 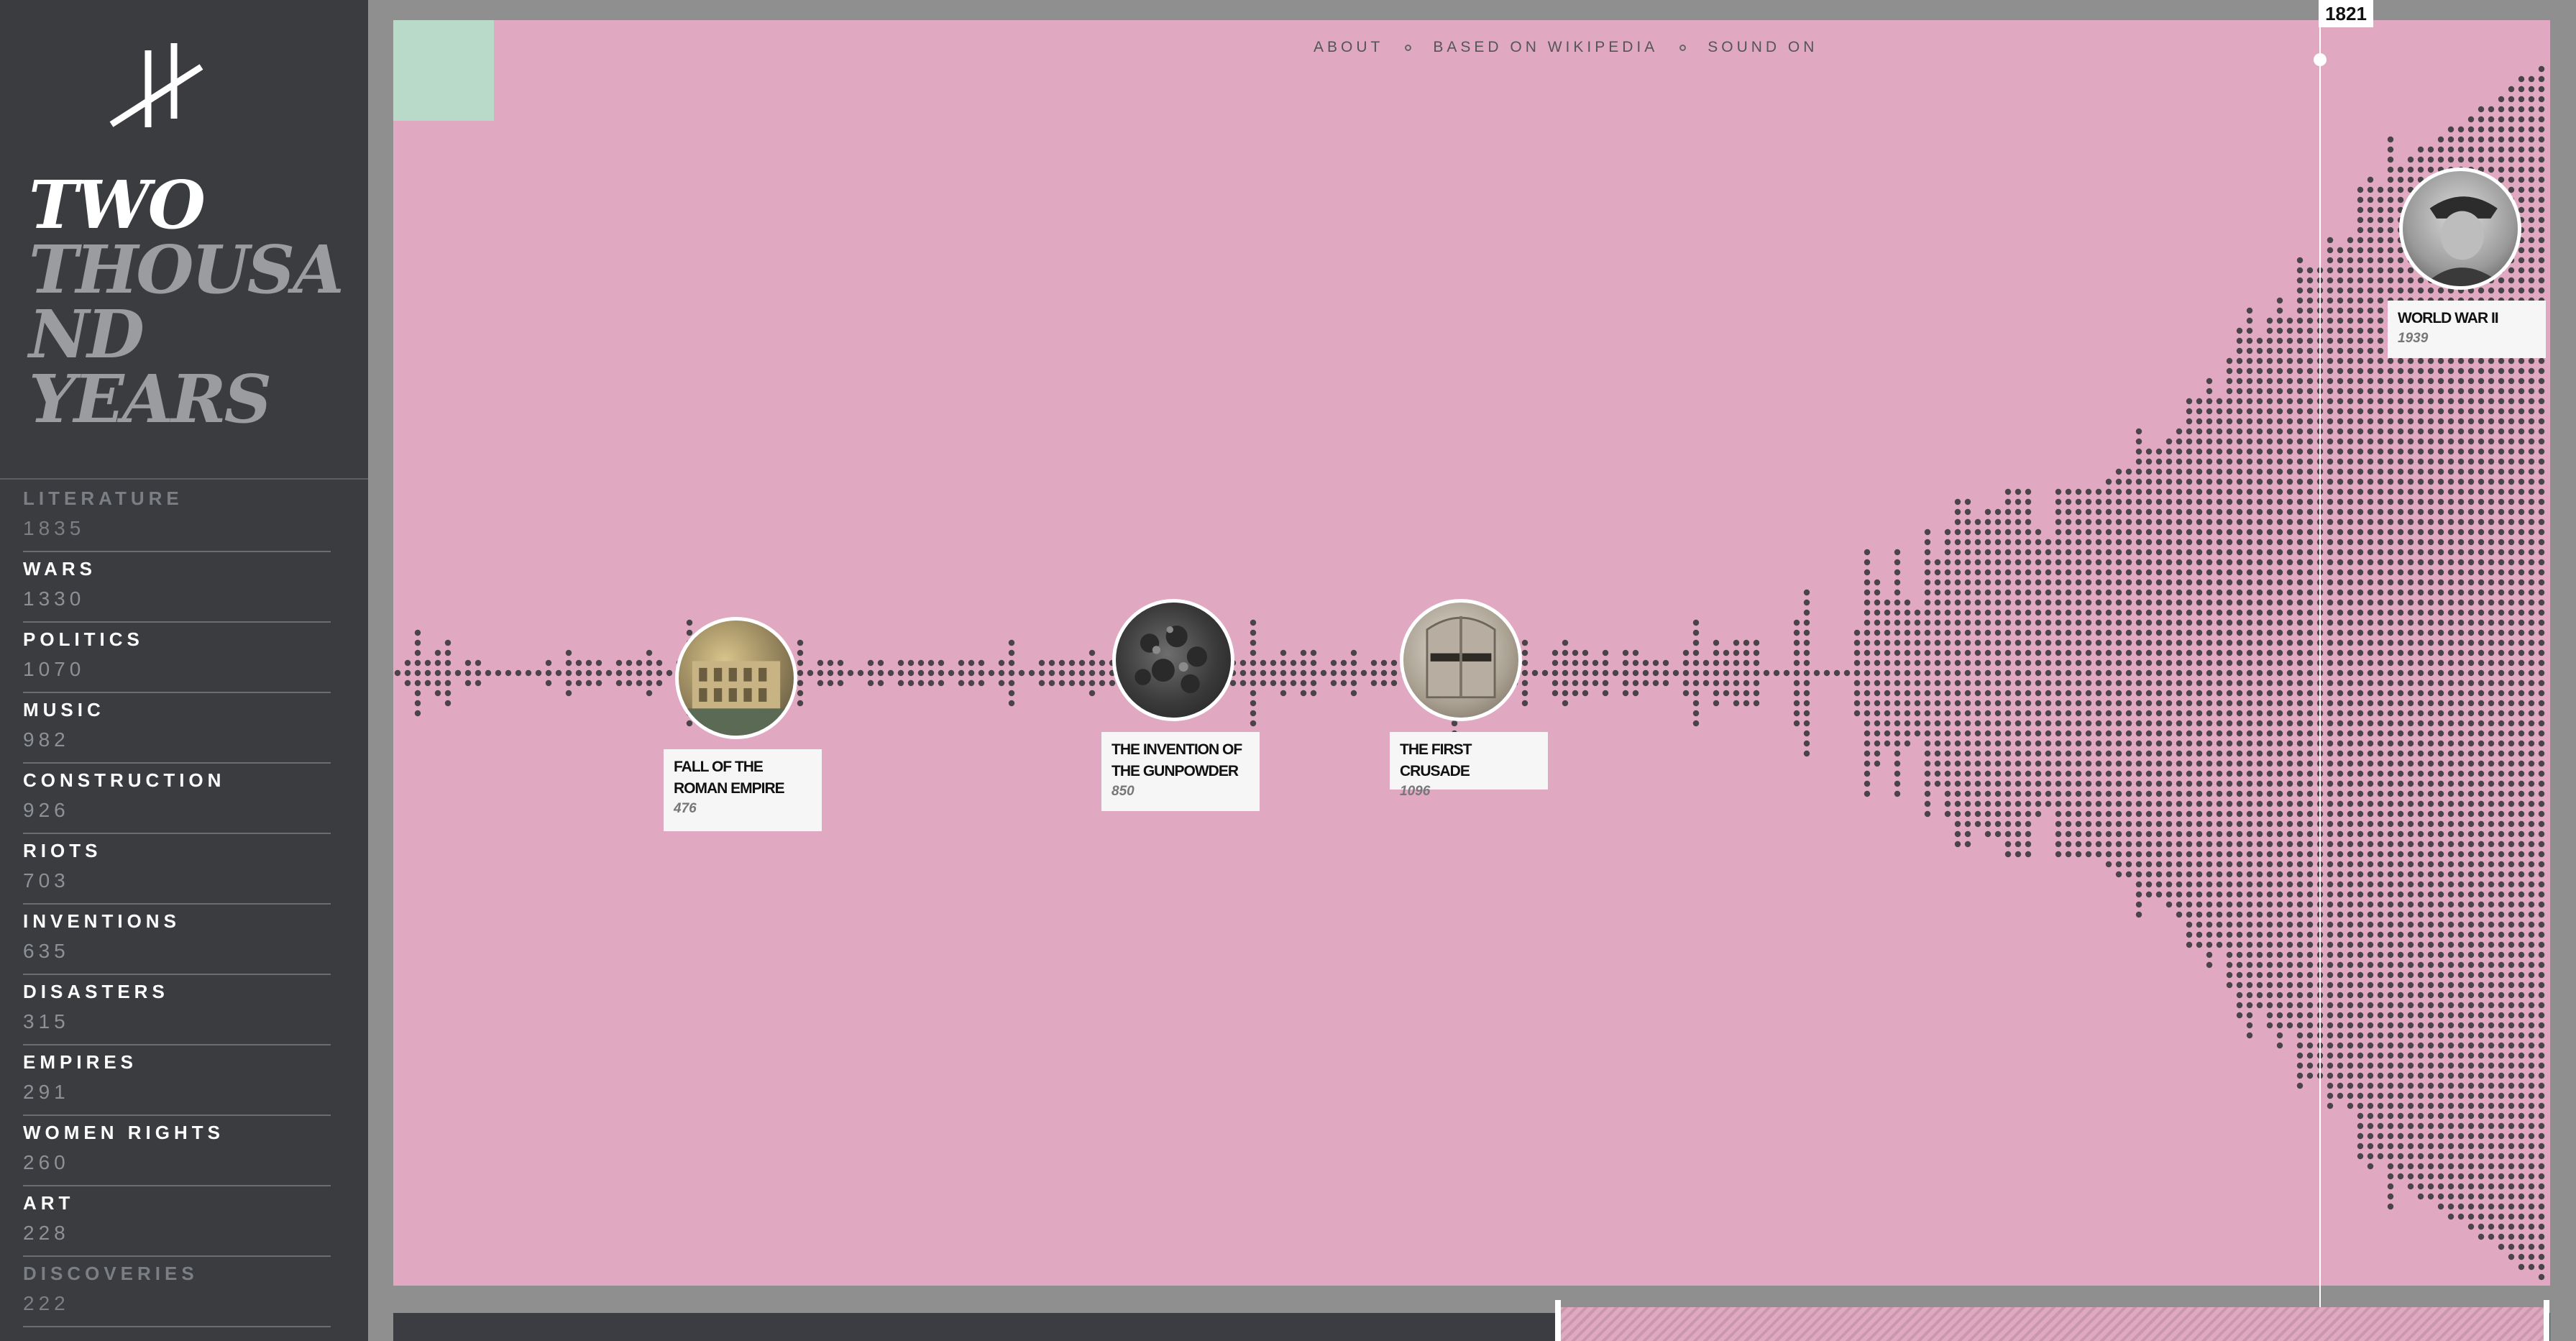 What do you see at coordinates (177, 658) in the screenshot?
I see `category-item-politics: POLITICS 1070` at bounding box center [177, 658].